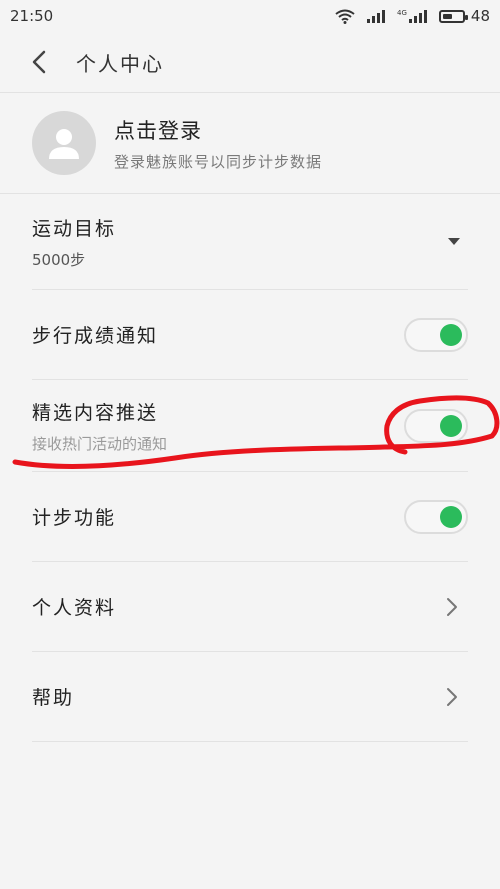  I want to click on exercise-goal-value: 5000步, so click(59, 259).